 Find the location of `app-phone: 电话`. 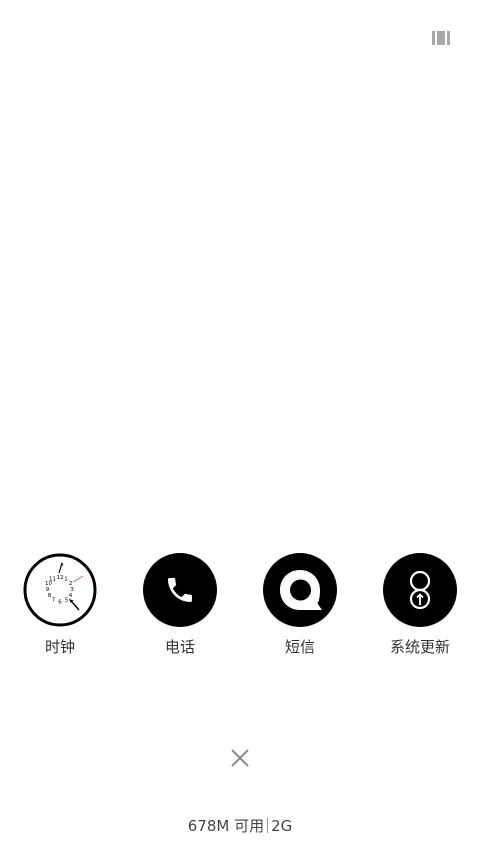

app-phone: 电话 is located at coordinates (180, 608).